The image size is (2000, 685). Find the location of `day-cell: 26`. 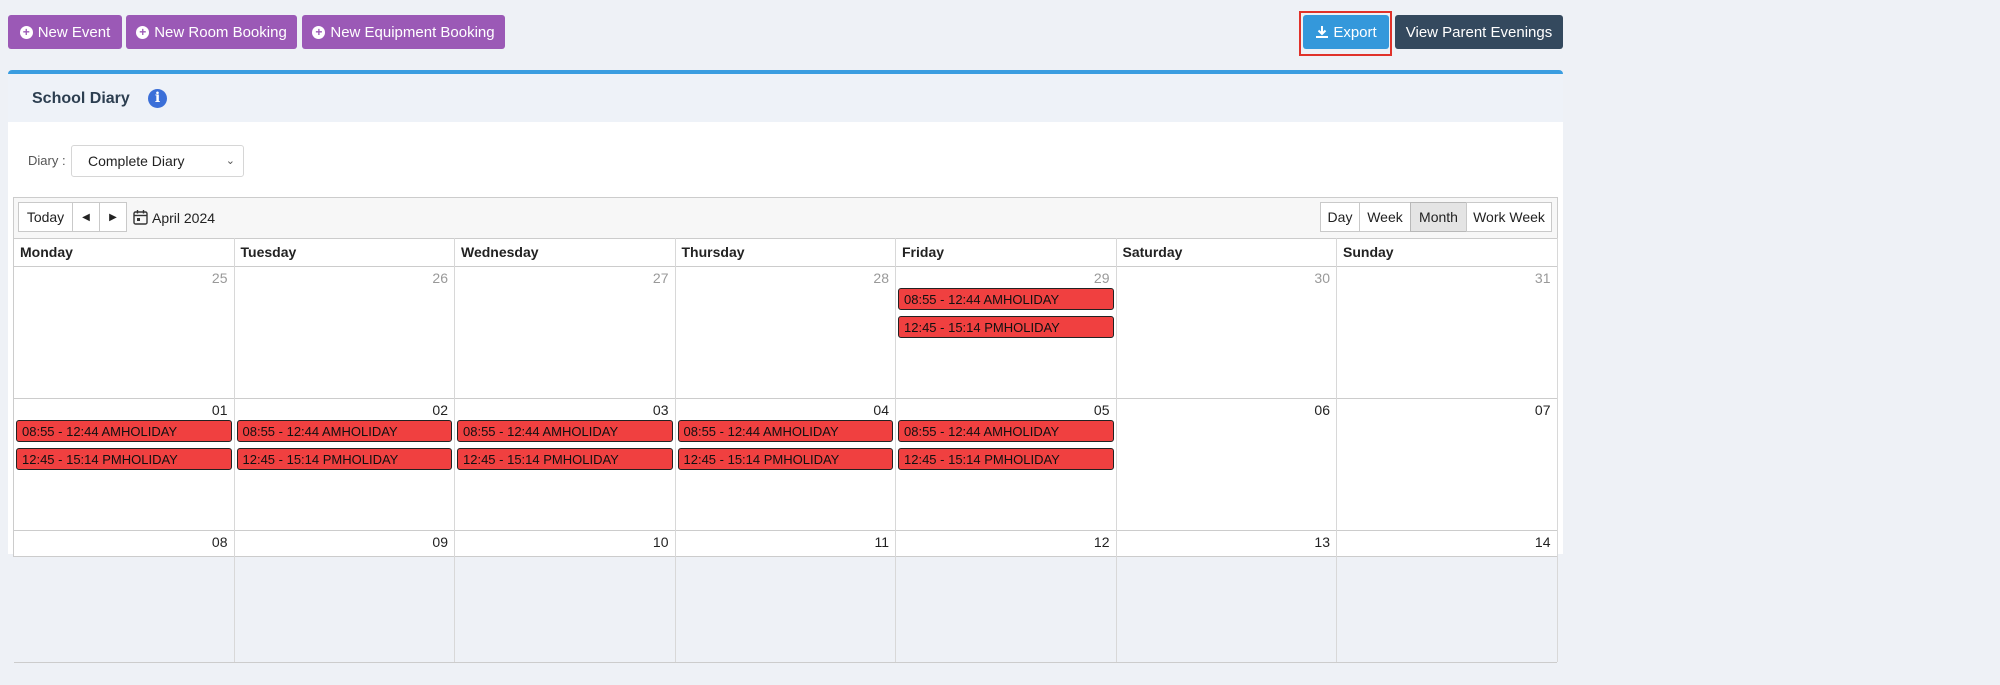

day-cell: 26 is located at coordinates (345, 332).